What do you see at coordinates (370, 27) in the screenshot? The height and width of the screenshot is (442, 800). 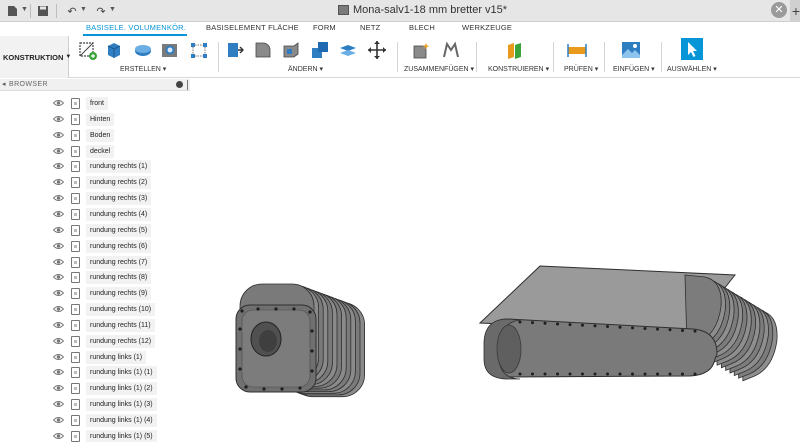 I see `tab-mesh: NETZ` at bounding box center [370, 27].